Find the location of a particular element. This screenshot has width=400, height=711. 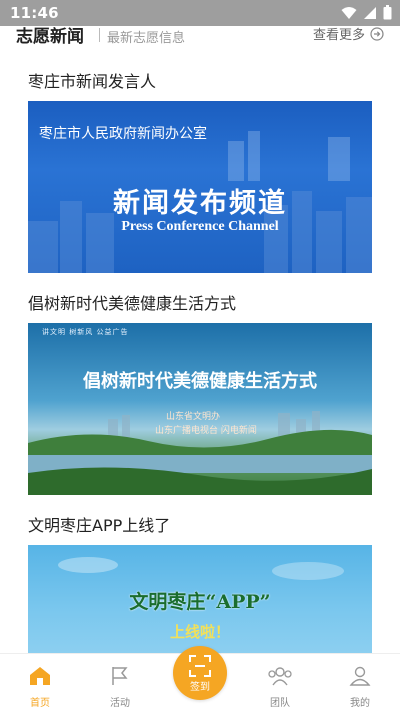

news-title-1: 枣庄市新闻发言人 is located at coordinates (92, 80).